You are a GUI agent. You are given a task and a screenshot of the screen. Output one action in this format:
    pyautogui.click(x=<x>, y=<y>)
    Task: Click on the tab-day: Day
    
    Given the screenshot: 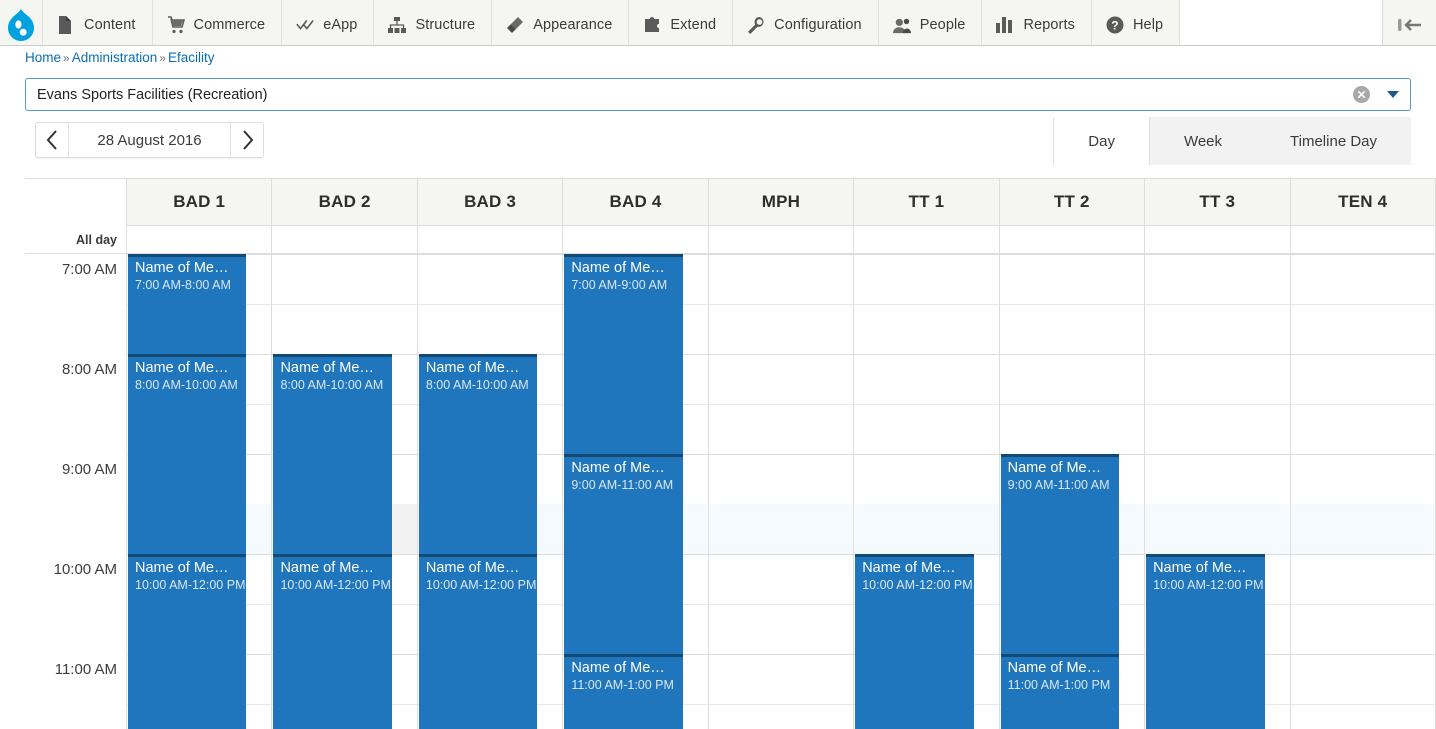 What is the action you would take?
    pyautogui.click(x=1101, y=141)
    